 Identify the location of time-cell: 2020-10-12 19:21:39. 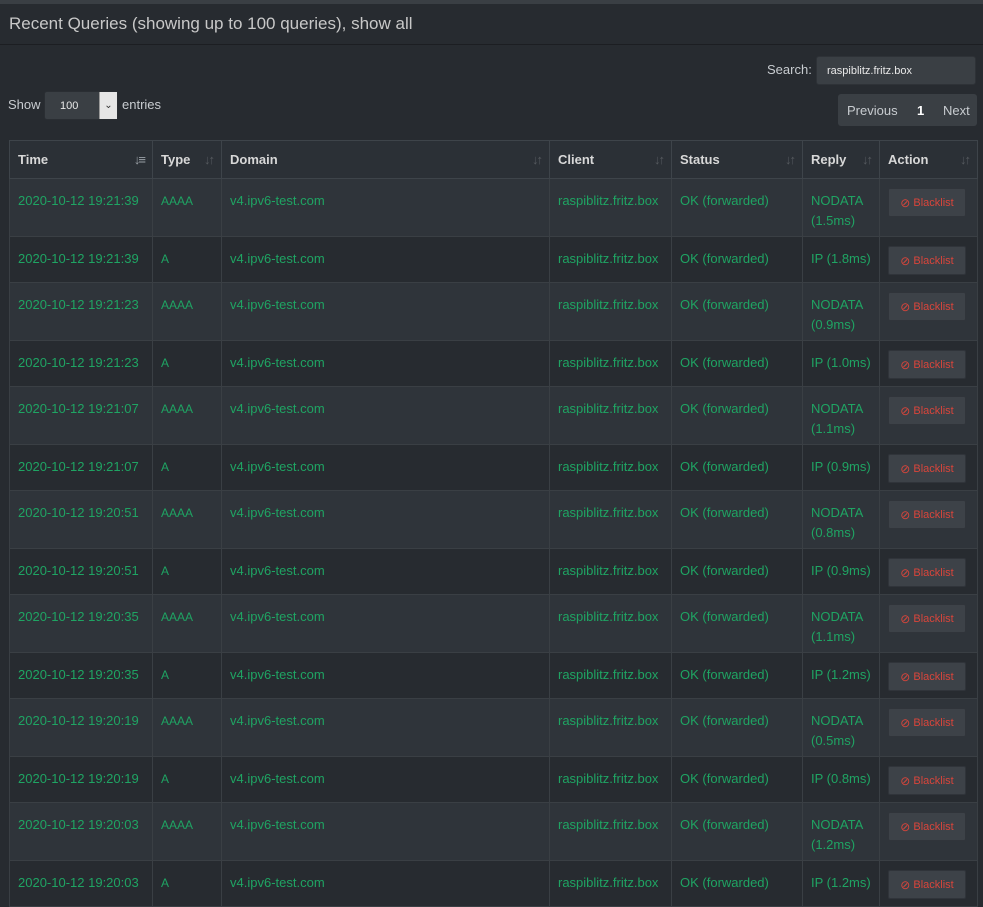
(81, 207).